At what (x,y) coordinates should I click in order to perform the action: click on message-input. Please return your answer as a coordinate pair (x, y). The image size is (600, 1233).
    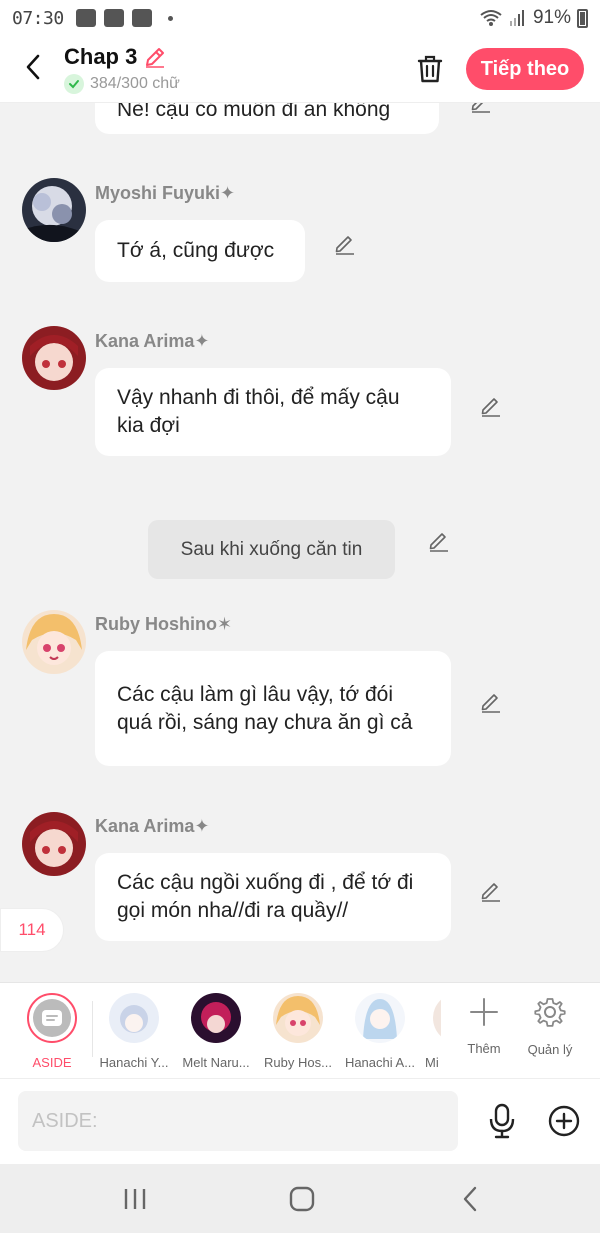
    Looking at the image, I should click on (238, 1121).